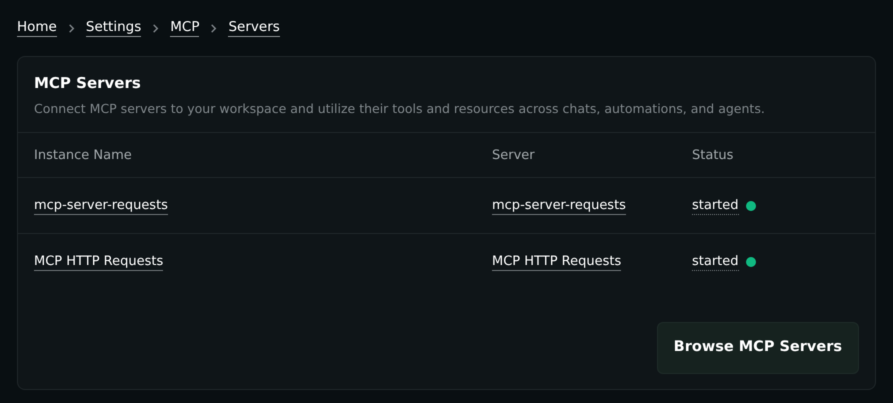  Describe the element at coordinates (114, 28) in the screenshot. I see `breadcrumb-link: Settings` at that location.